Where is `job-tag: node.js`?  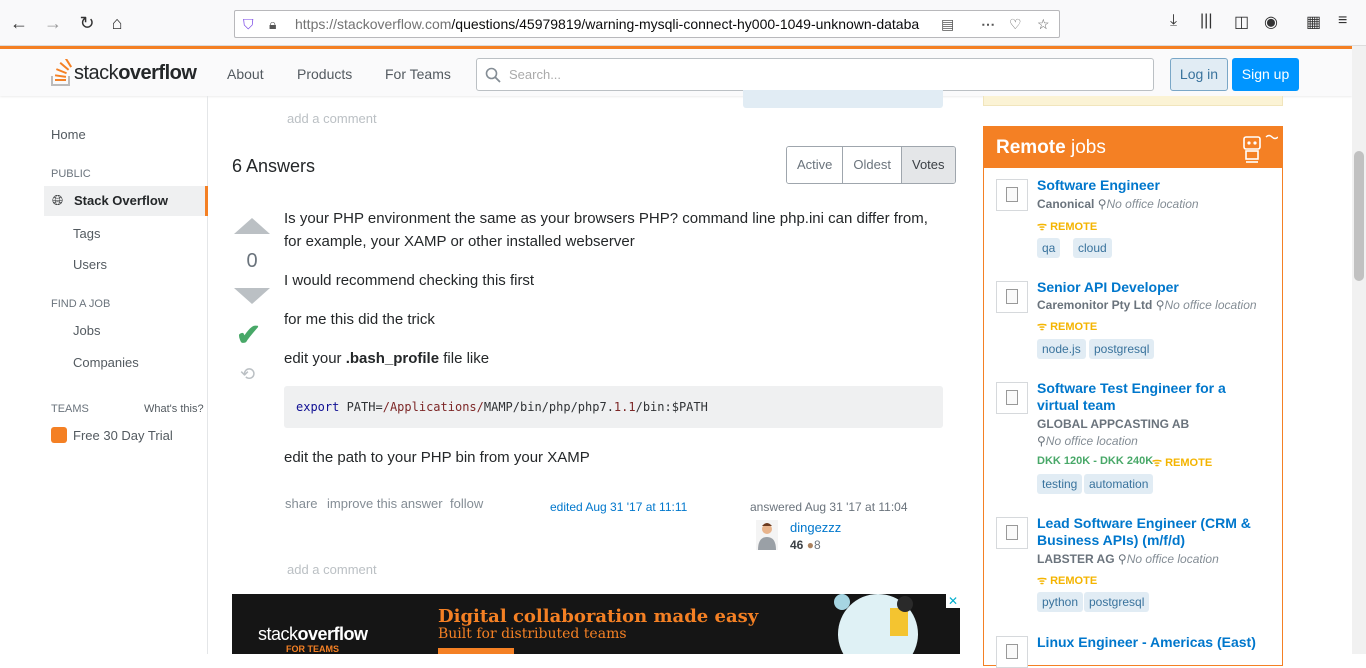
job-tag: node.js is located at coordinates (1061, 349).